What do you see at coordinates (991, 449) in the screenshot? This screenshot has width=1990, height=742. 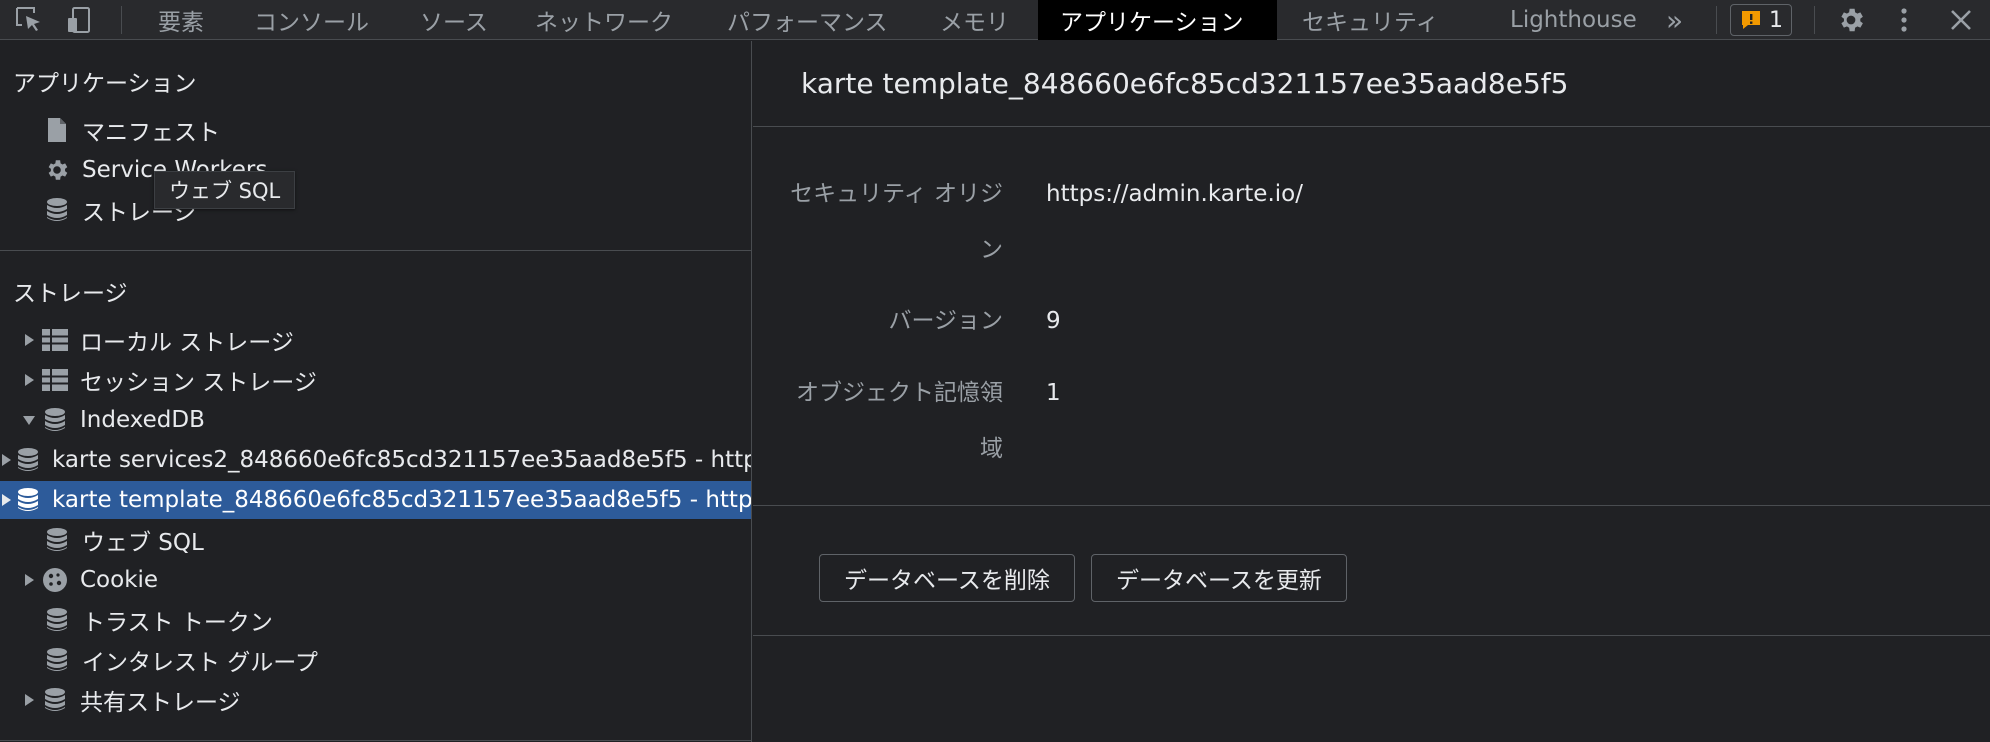 I see `object-stores-label-cont: 域` at bounding box center [991, 449].